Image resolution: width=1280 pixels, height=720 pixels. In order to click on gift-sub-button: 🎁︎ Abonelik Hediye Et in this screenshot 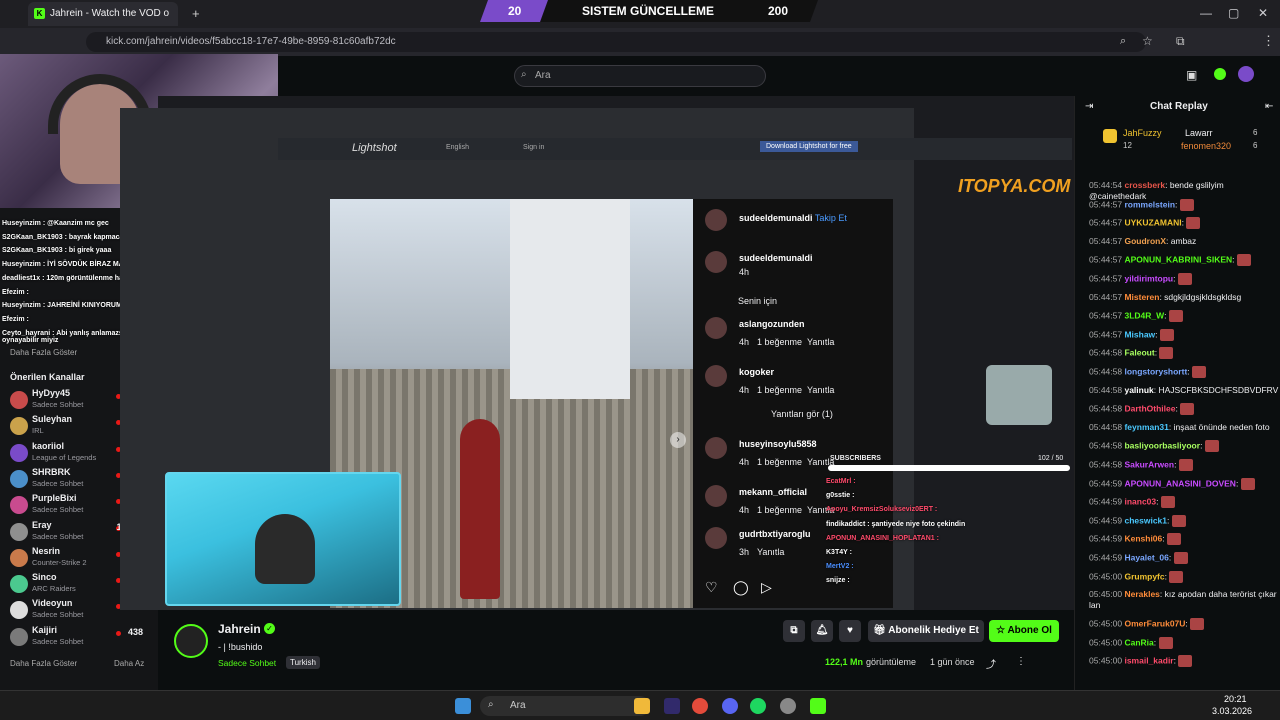, I will do `click(926, 631)`.